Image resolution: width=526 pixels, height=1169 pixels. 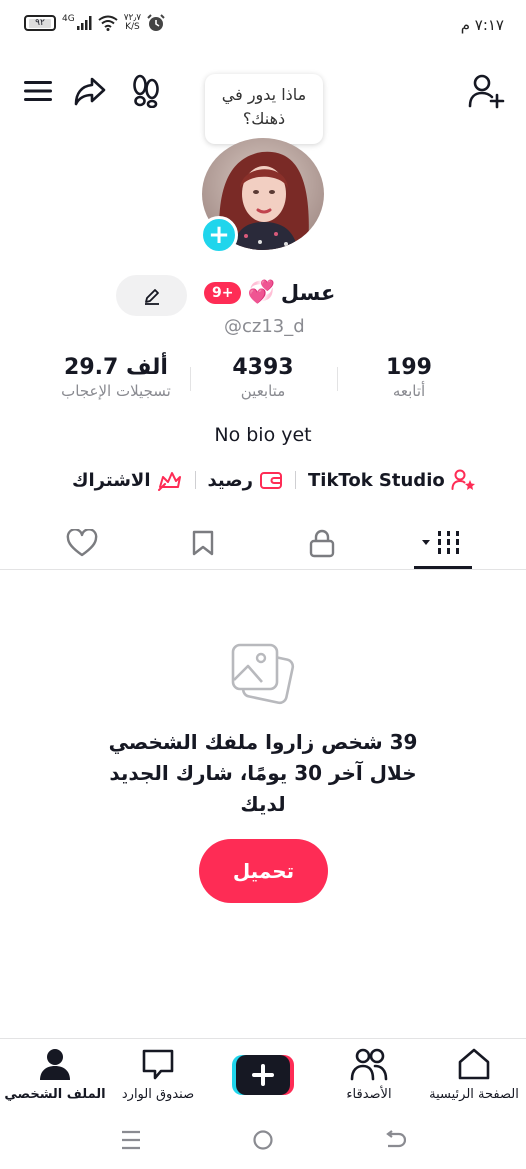 I want to click on home-circle-icon, so click(x=263, y=1140).